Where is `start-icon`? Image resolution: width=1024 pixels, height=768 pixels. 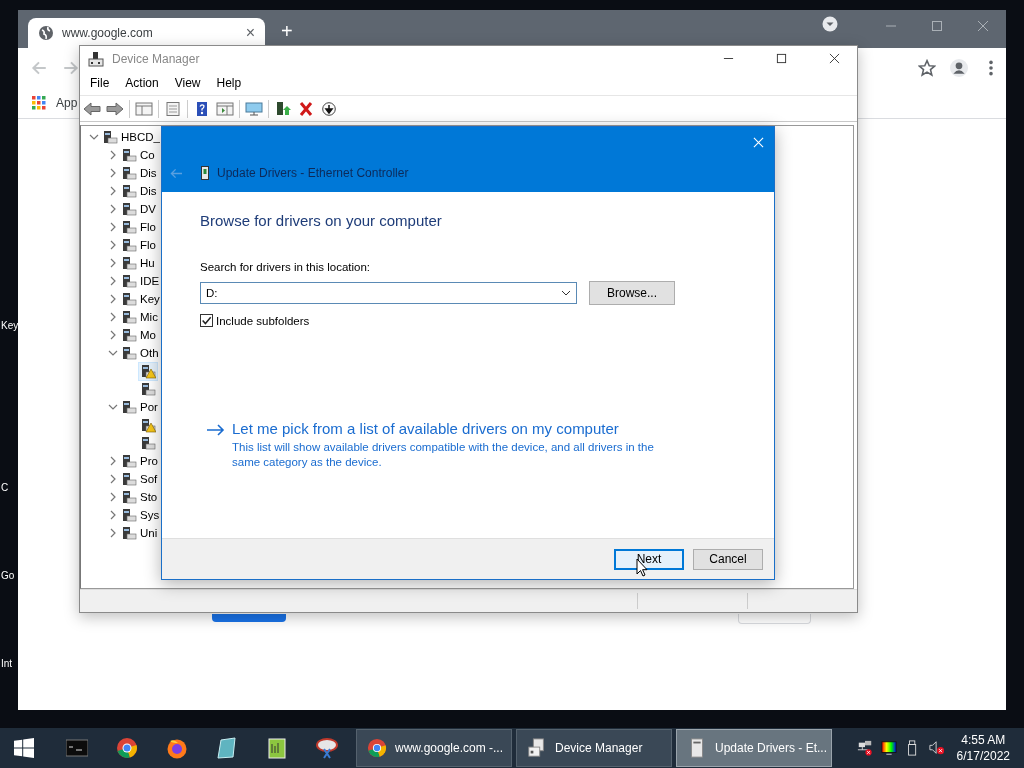 start-icon is located at coordinates (24, 748).